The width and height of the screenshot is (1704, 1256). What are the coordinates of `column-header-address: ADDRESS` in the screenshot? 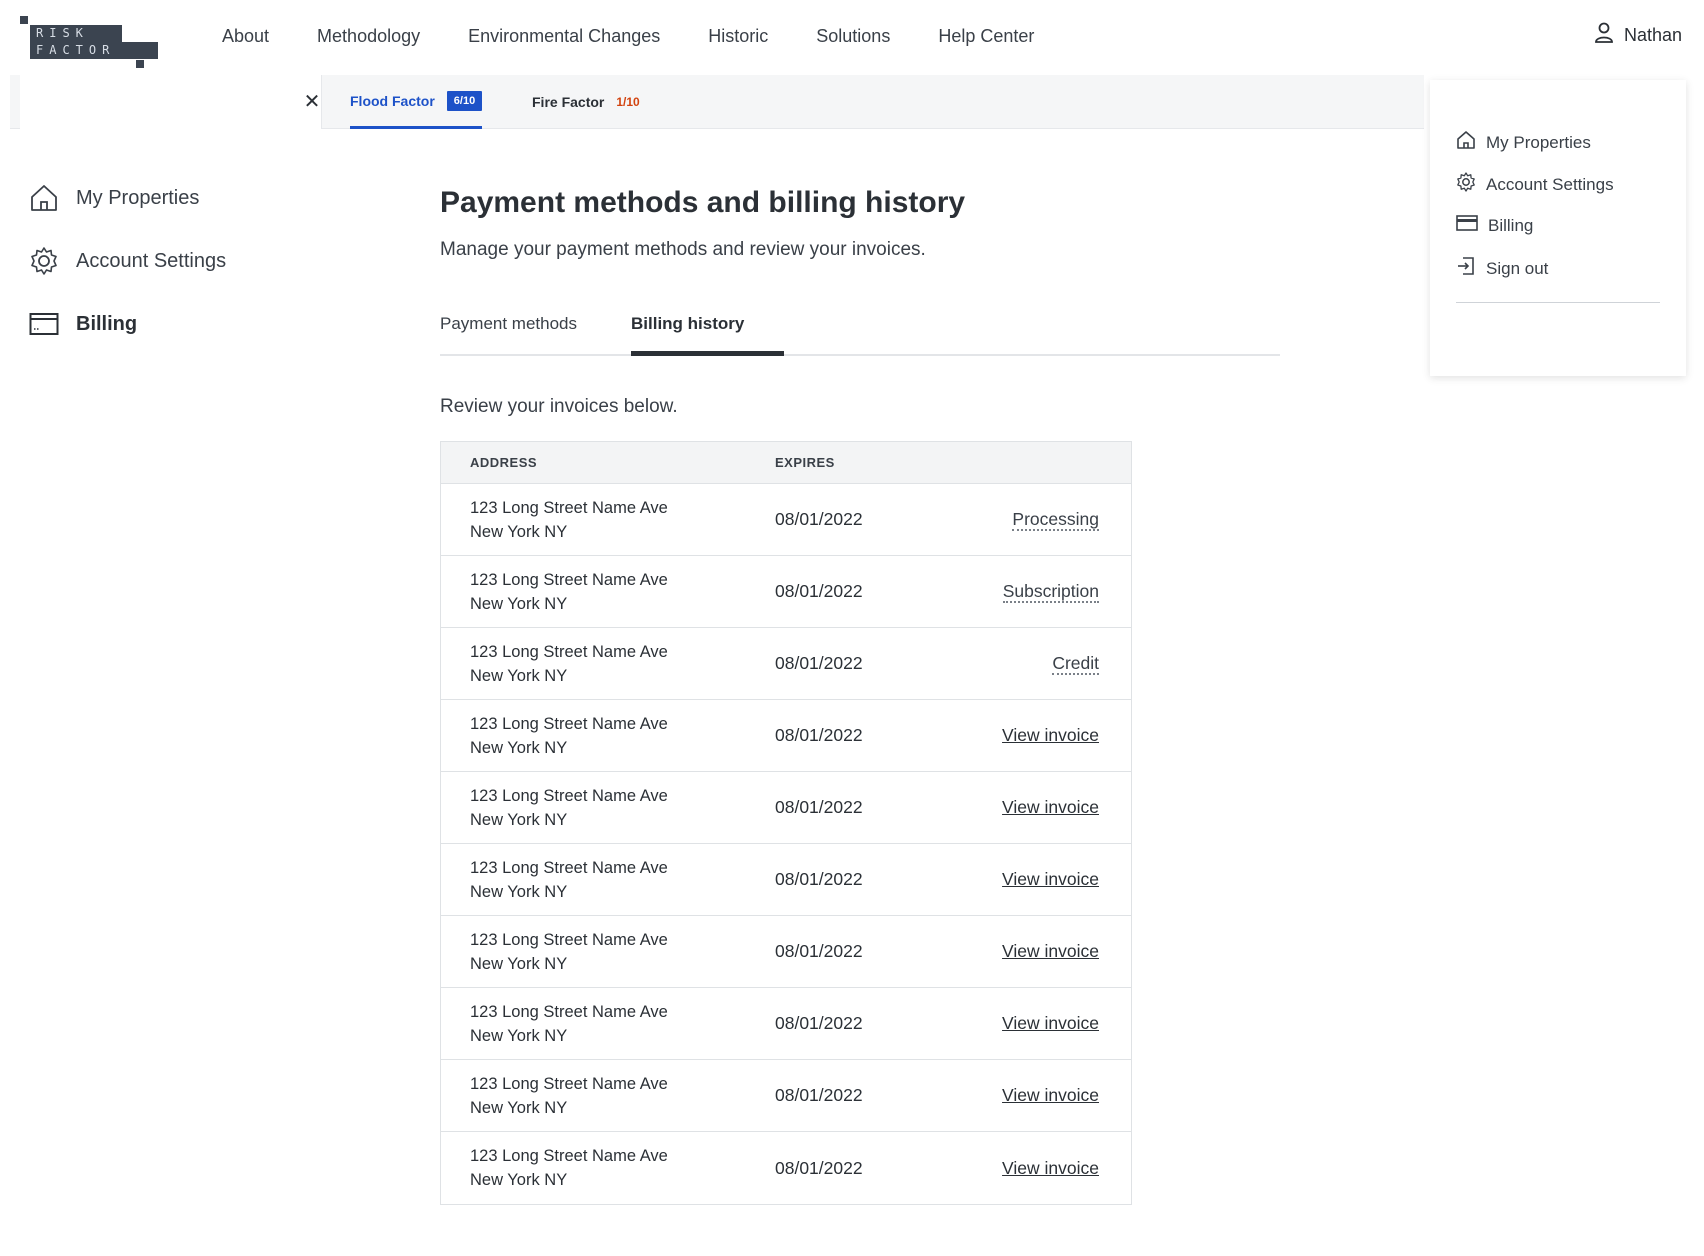 It's located at (504, 462).